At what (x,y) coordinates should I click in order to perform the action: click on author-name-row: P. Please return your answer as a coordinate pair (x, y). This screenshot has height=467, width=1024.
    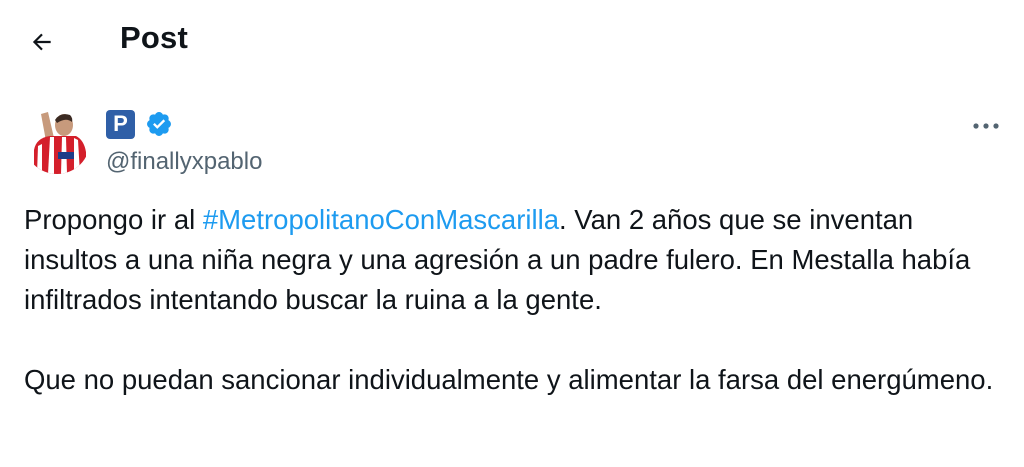
    Looking at the image, I should click on (184, 124).